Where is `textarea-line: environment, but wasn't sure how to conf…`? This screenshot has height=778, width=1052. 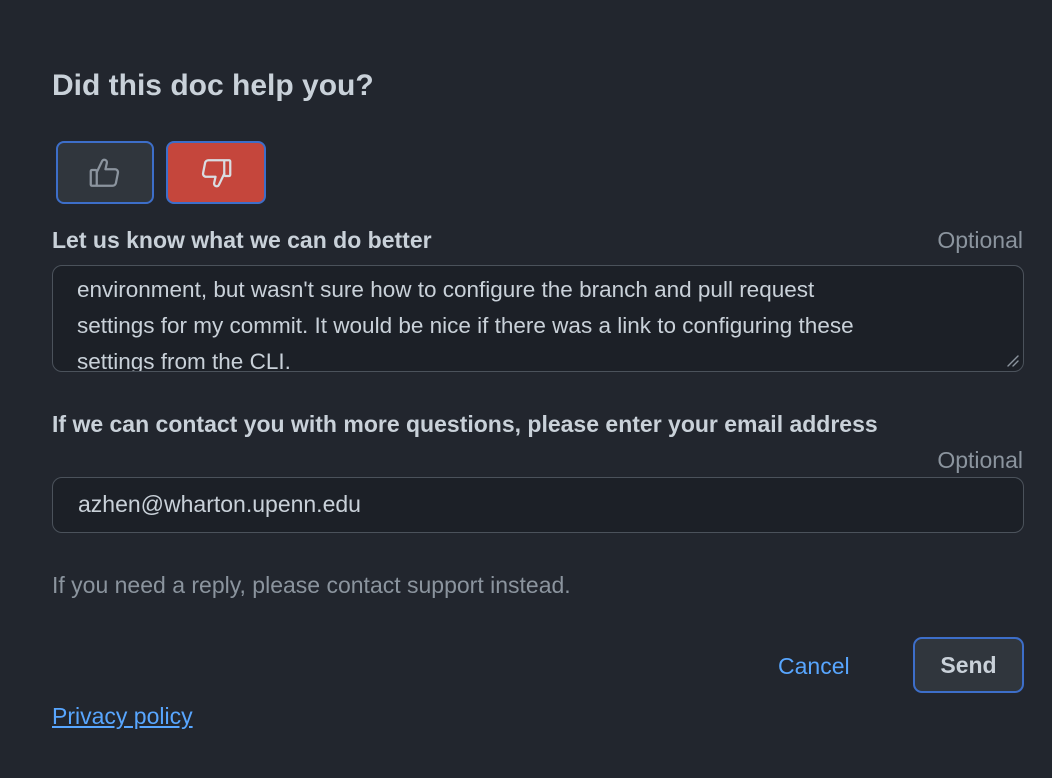 textarea-line: environment, but wasn't sure how to conf… is located at coordinates (446, 289).